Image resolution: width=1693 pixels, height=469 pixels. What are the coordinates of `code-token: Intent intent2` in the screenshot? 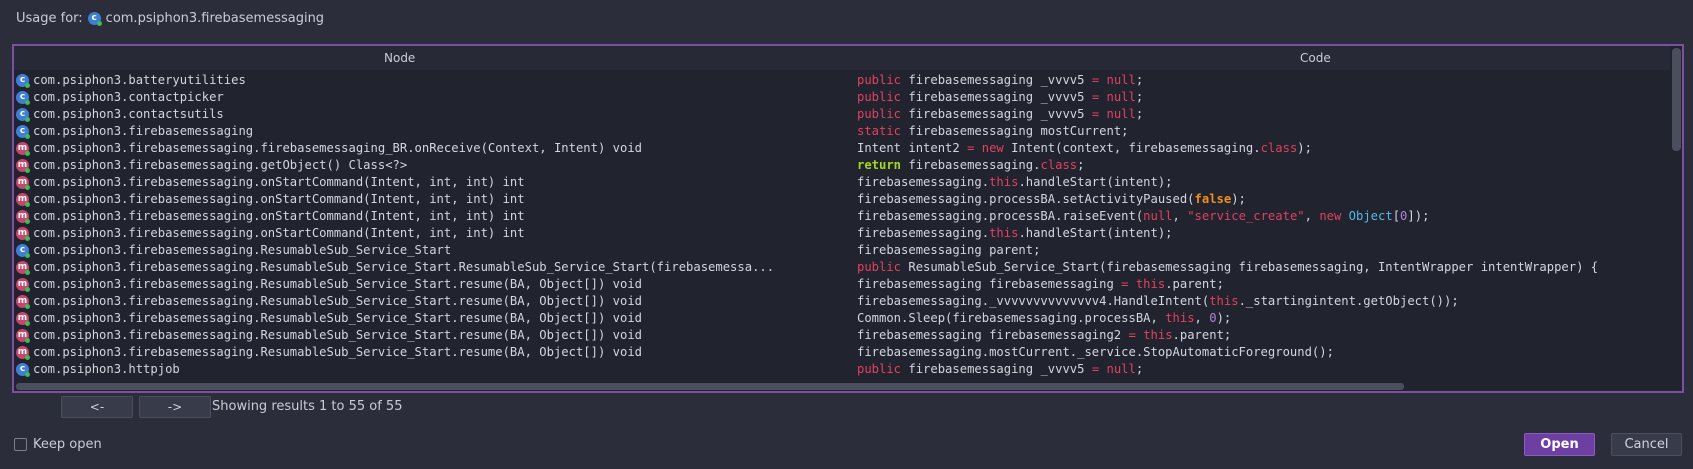 It's located at (912, 148).